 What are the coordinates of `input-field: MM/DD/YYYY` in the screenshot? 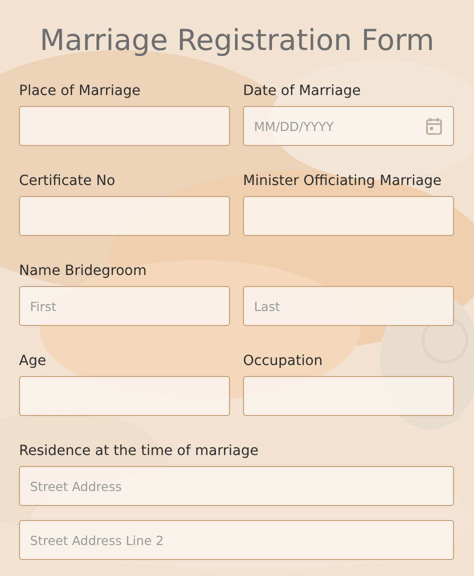 It's located at (348, 126).